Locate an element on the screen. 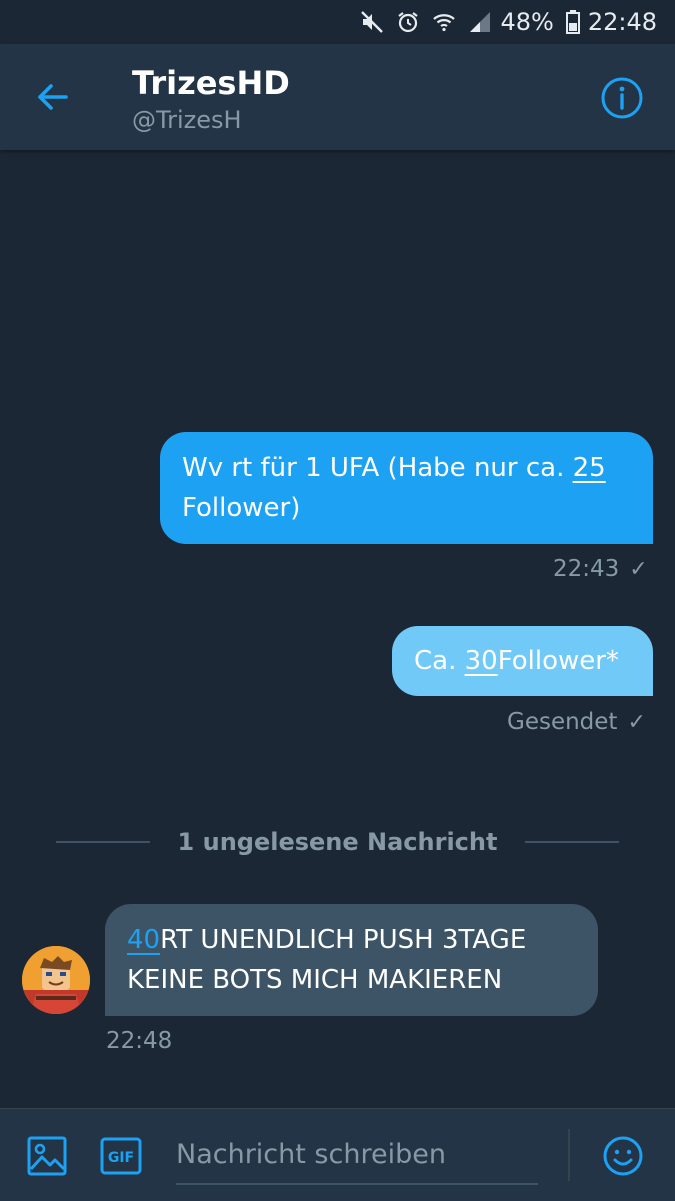  image-icon is located at coordinates (47, 1158).